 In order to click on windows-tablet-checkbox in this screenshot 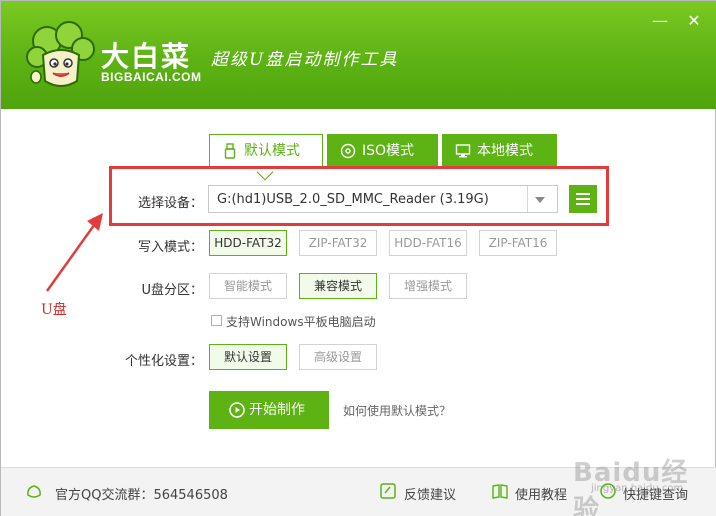, I will do `click(216, 320)`.